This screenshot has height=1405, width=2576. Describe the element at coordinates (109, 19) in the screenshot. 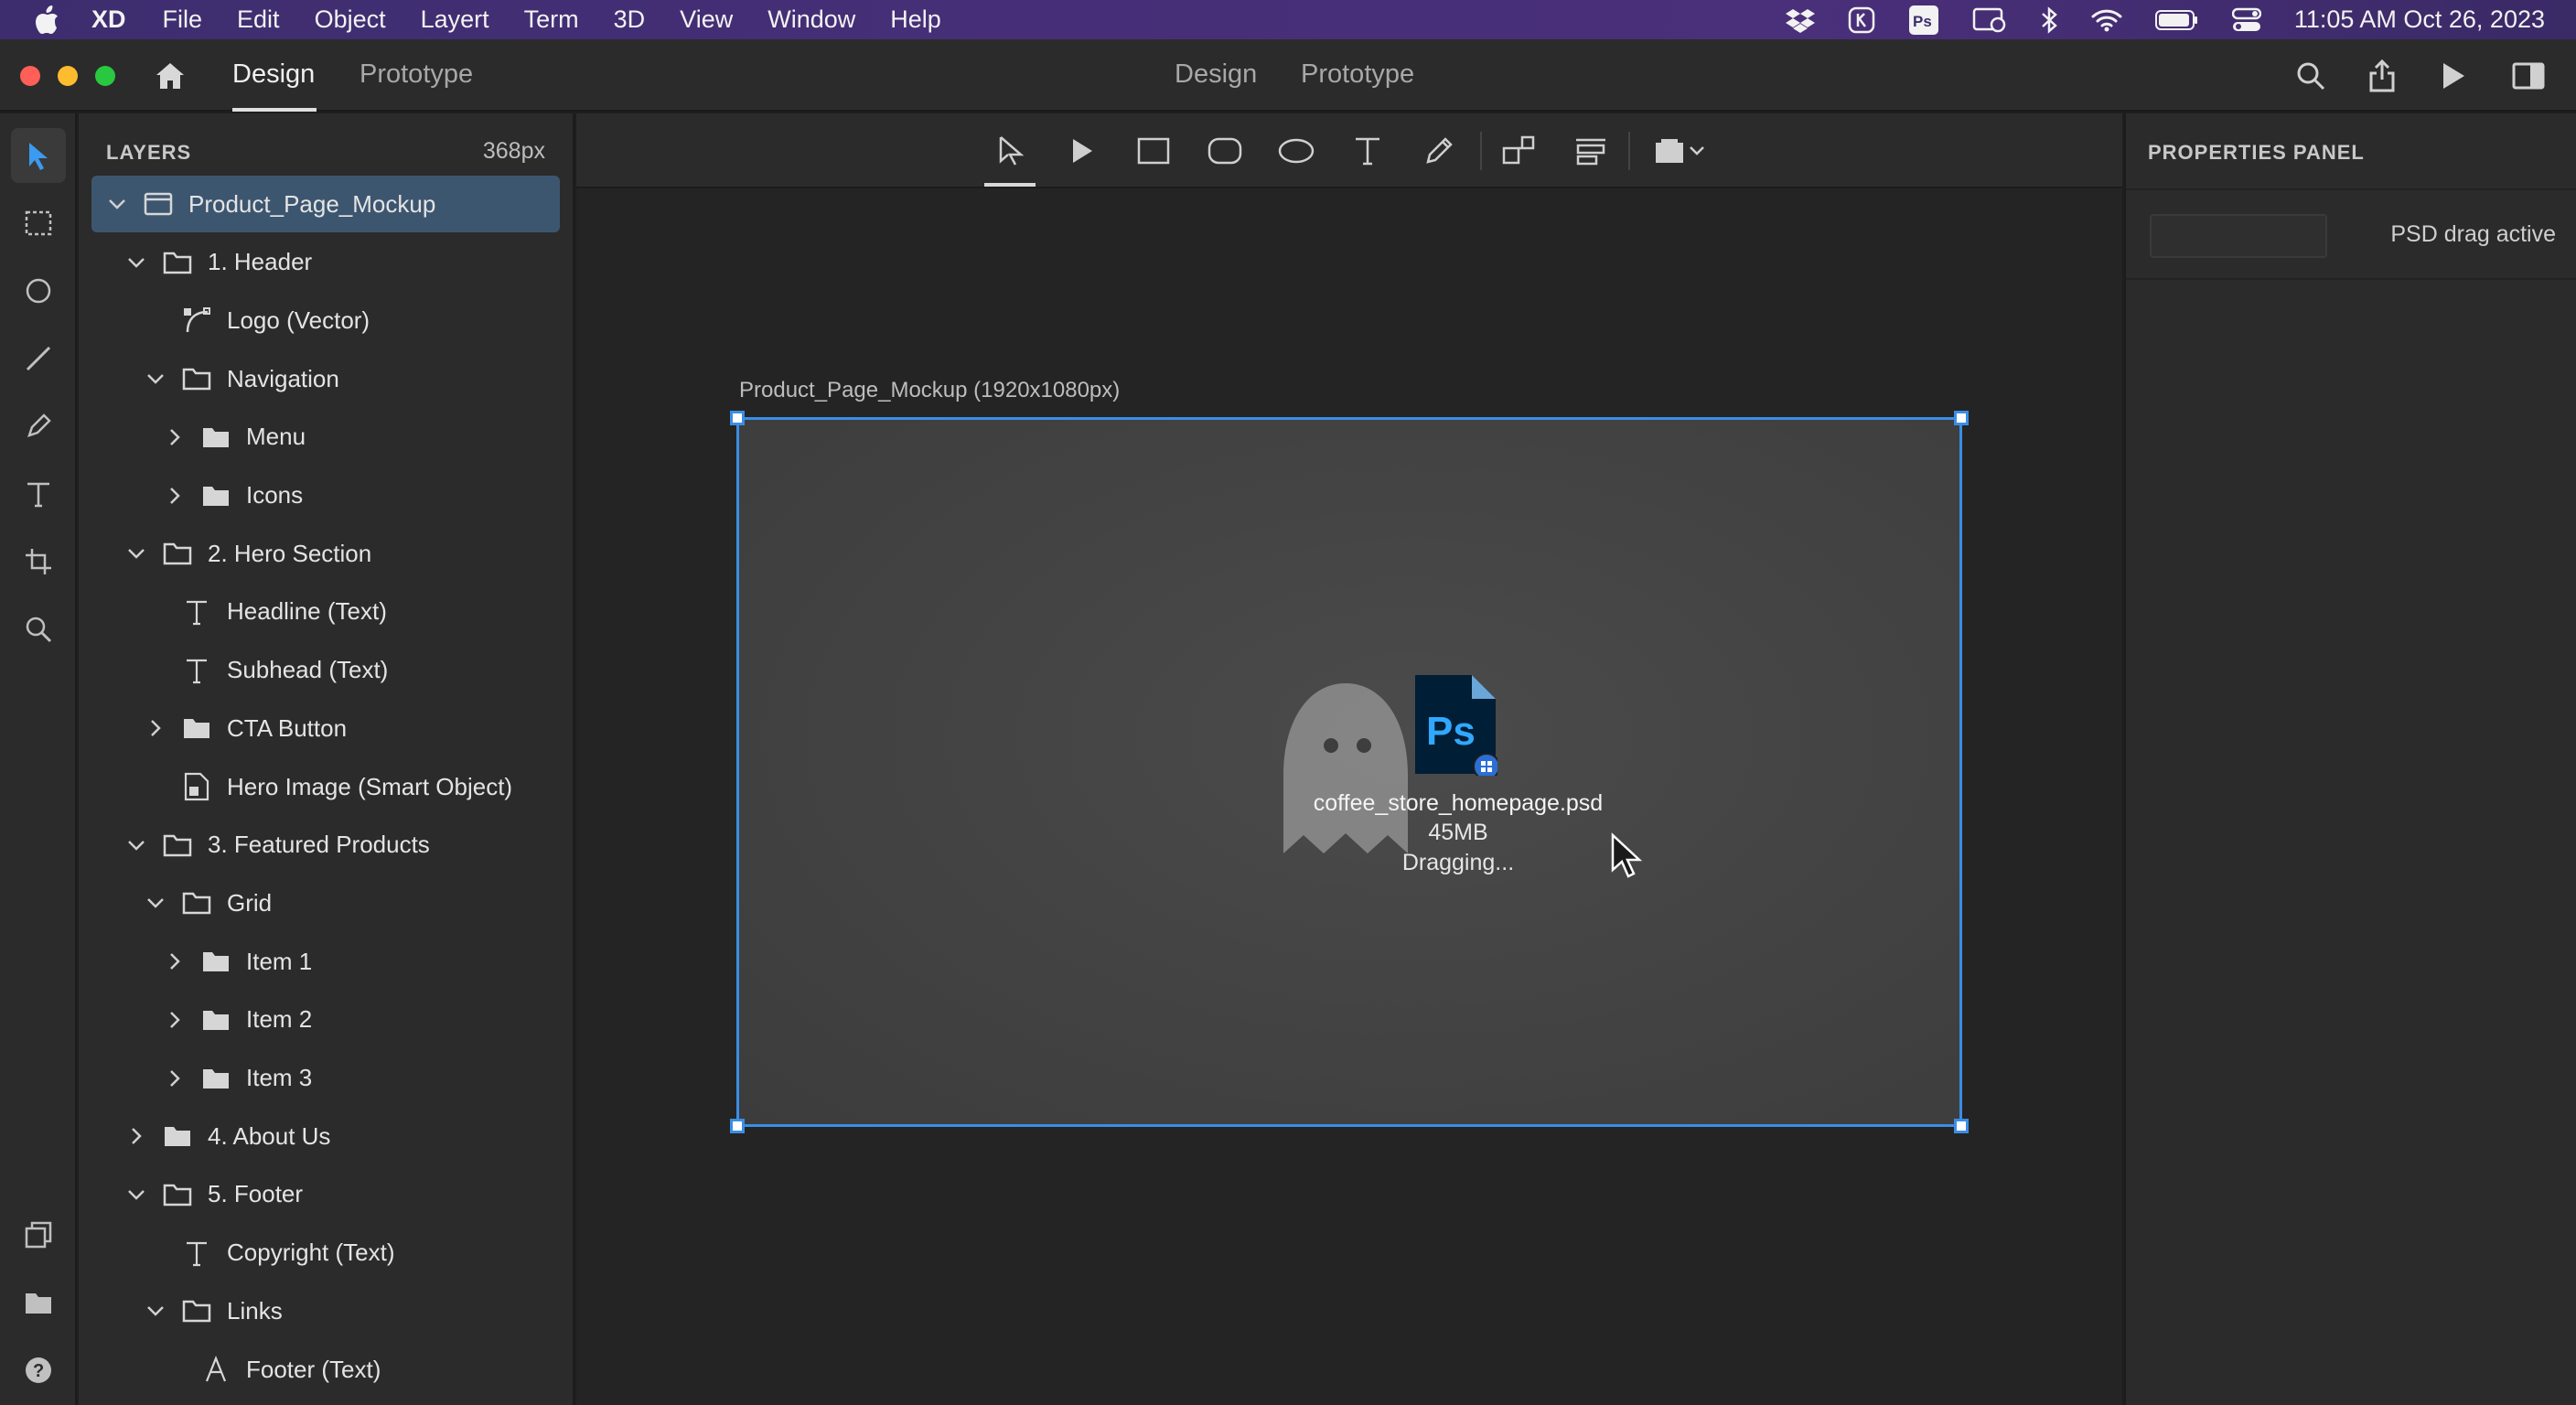

I see `menu-app-name: XD` at that location.